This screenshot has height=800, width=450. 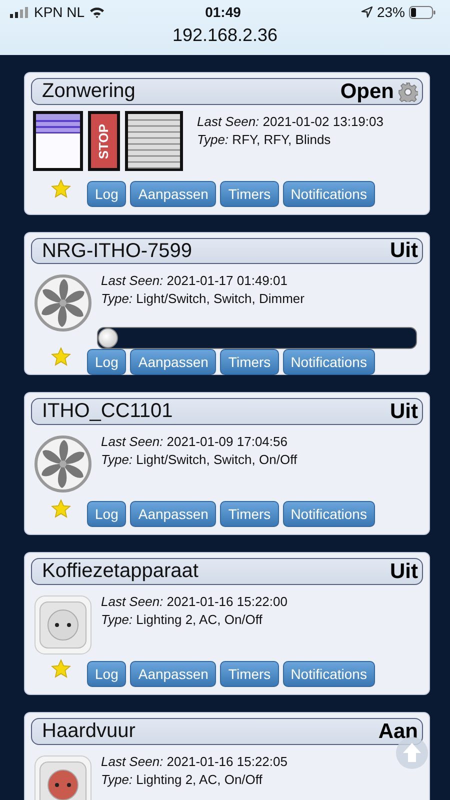 What do you see at coordinates (20, 12) in the screenshot?
I see `signal-icon` at bounding box center [20, 12].